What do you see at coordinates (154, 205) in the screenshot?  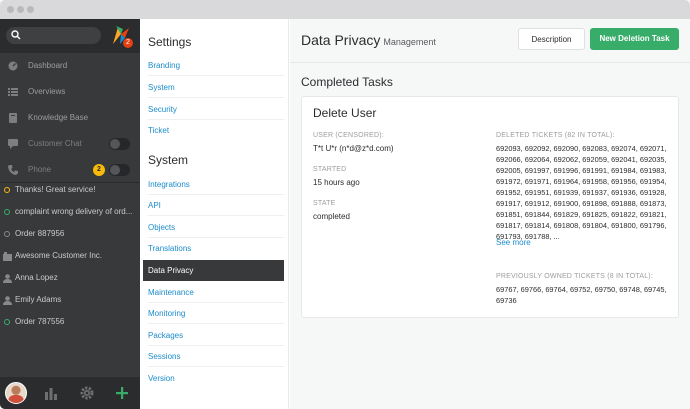 I see `system-link-api: API` at bounding box center [154, 205].